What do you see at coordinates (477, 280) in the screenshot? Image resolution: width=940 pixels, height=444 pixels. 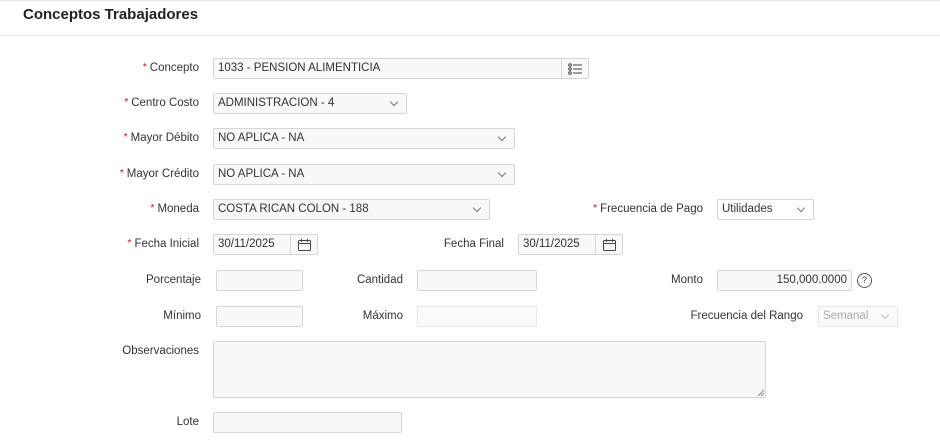 I see `cantidad-input` at bounding box center [477, 280].